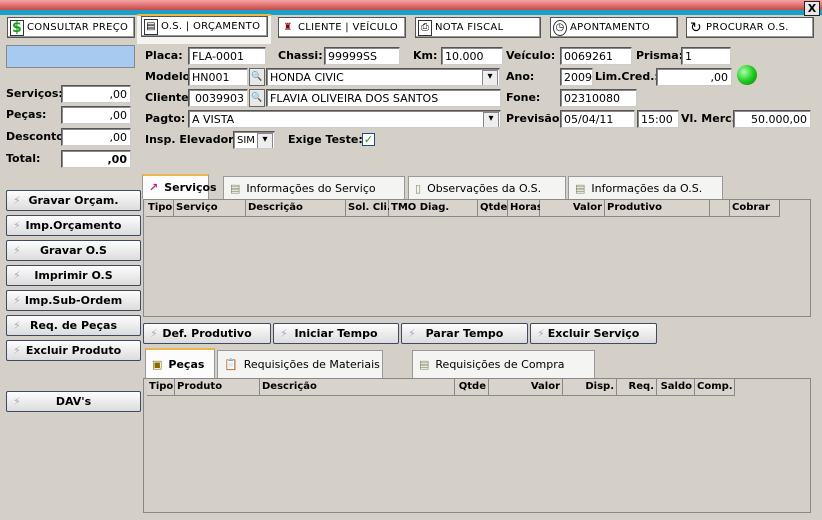 The height and width of the screenshot is (520, 822). Describe the element at coordinates (257, 77) in the screenshot. I see `search-modelo-button: 🔍` at that location.